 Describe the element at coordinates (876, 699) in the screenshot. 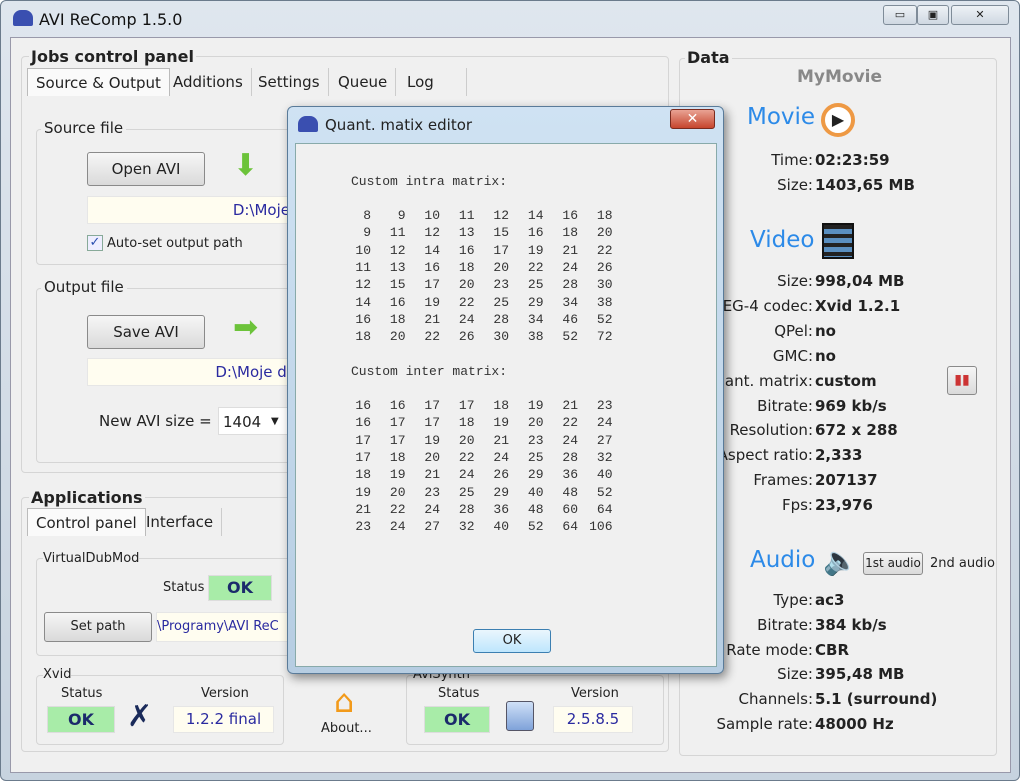

I see `info-value: 5.1 (surround)` at that location.